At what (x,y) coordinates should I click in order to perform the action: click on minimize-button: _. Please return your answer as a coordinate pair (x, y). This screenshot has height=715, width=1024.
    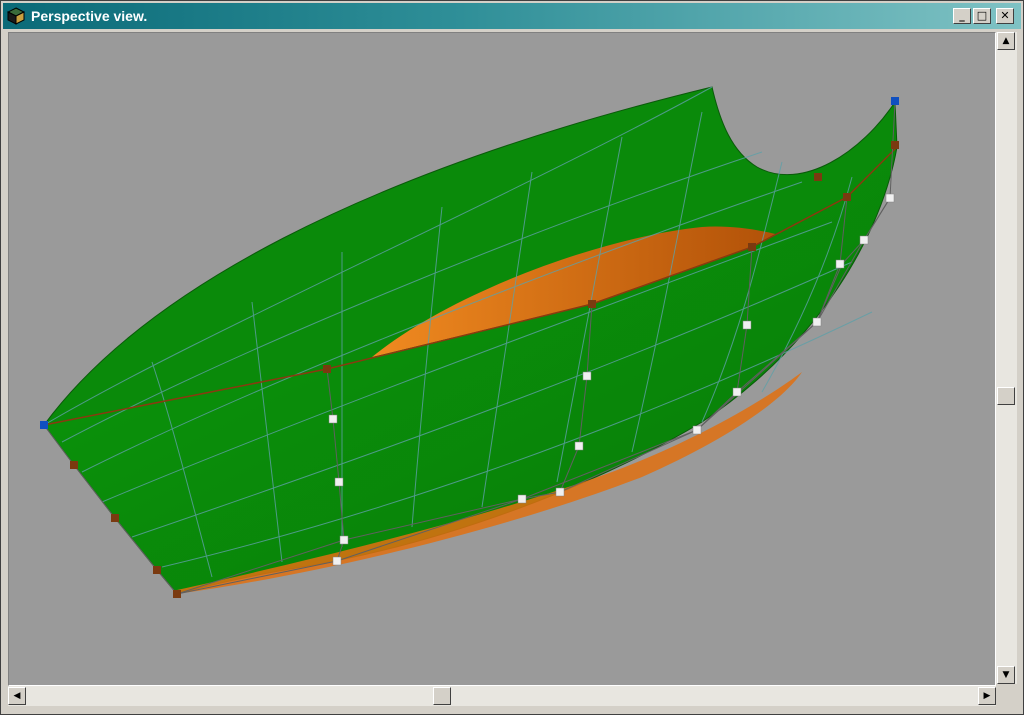
    Looking at the image, I should click on (962, 16).